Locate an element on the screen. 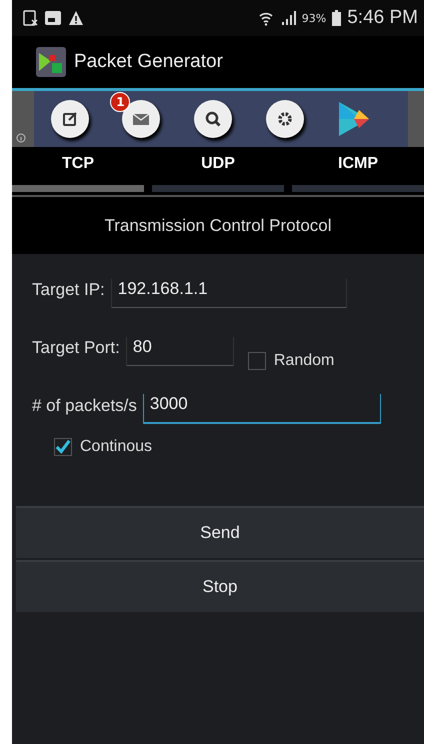 The image size is (424, 744). checkbox-label: Continous is located at coordinates (116, 447).